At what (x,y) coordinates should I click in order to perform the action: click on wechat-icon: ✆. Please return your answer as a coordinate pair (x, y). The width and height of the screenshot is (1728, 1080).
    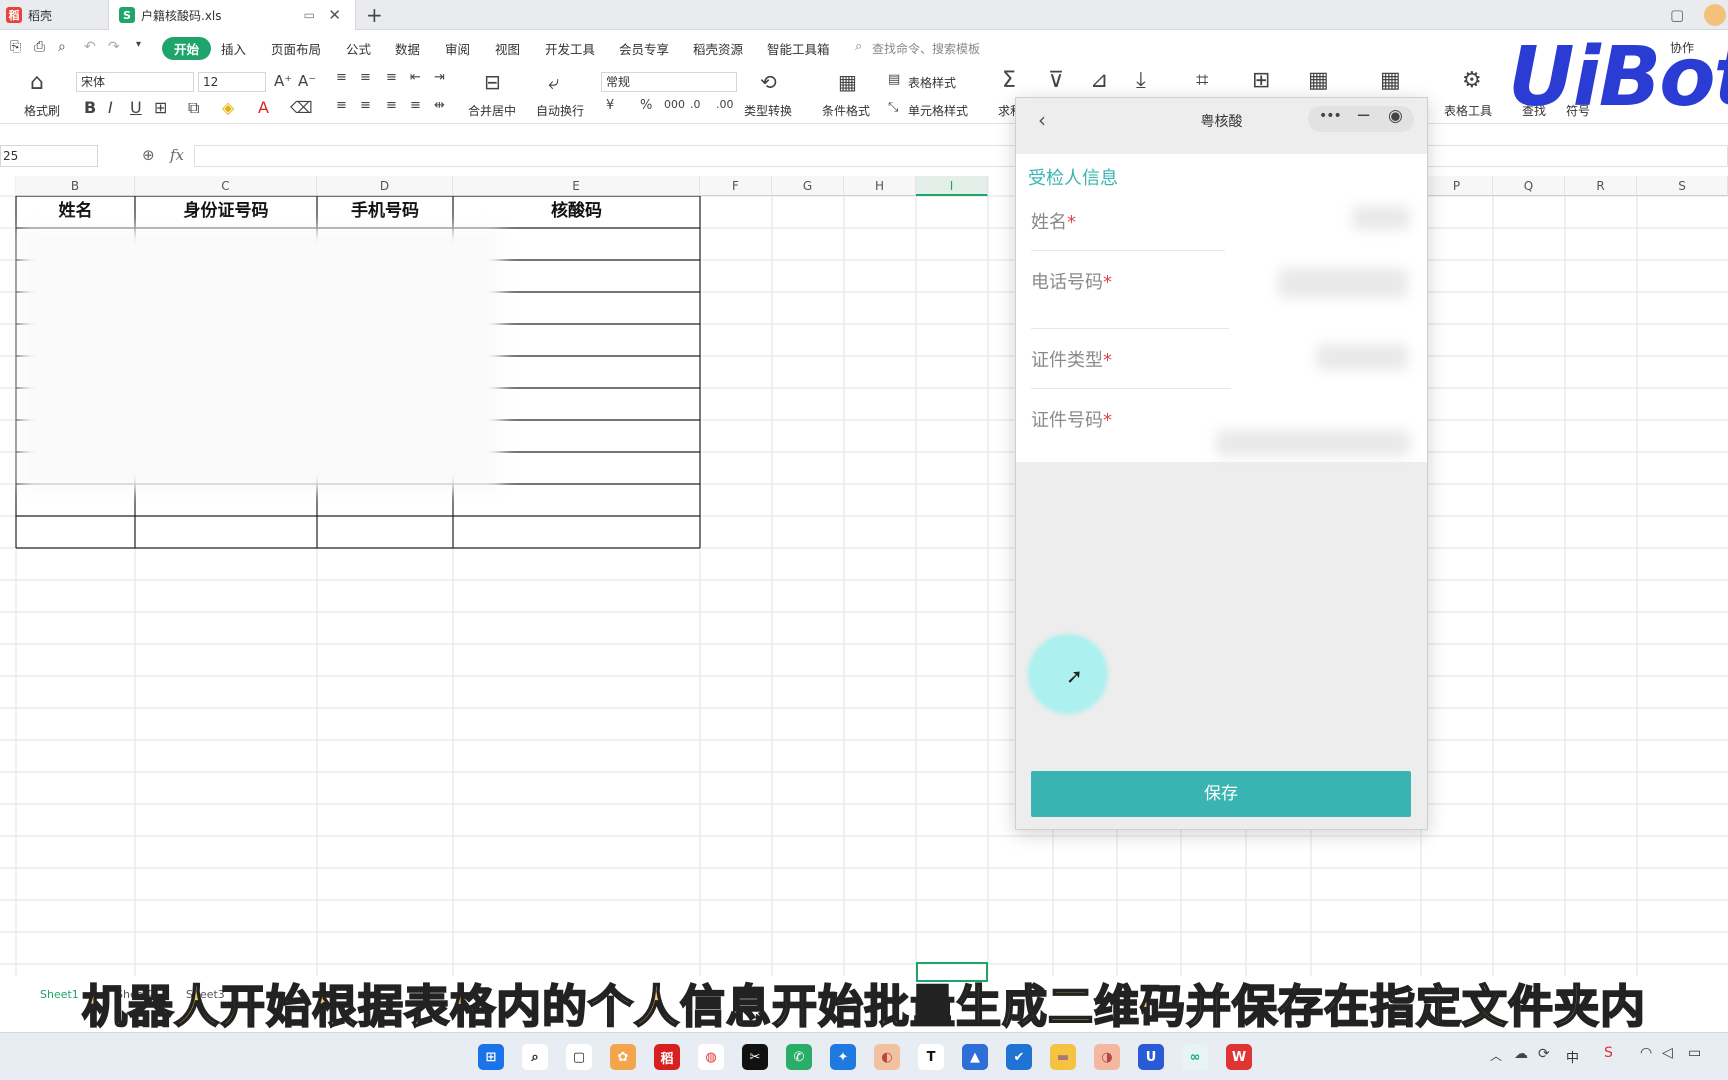
    Looking at the image, I should click on (799, 1057).